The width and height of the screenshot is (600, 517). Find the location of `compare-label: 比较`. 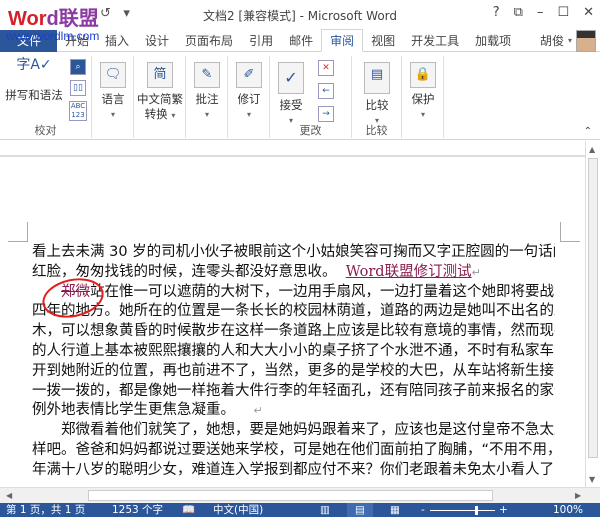

compare-label: 比较 is located at coordinates (377, 105).